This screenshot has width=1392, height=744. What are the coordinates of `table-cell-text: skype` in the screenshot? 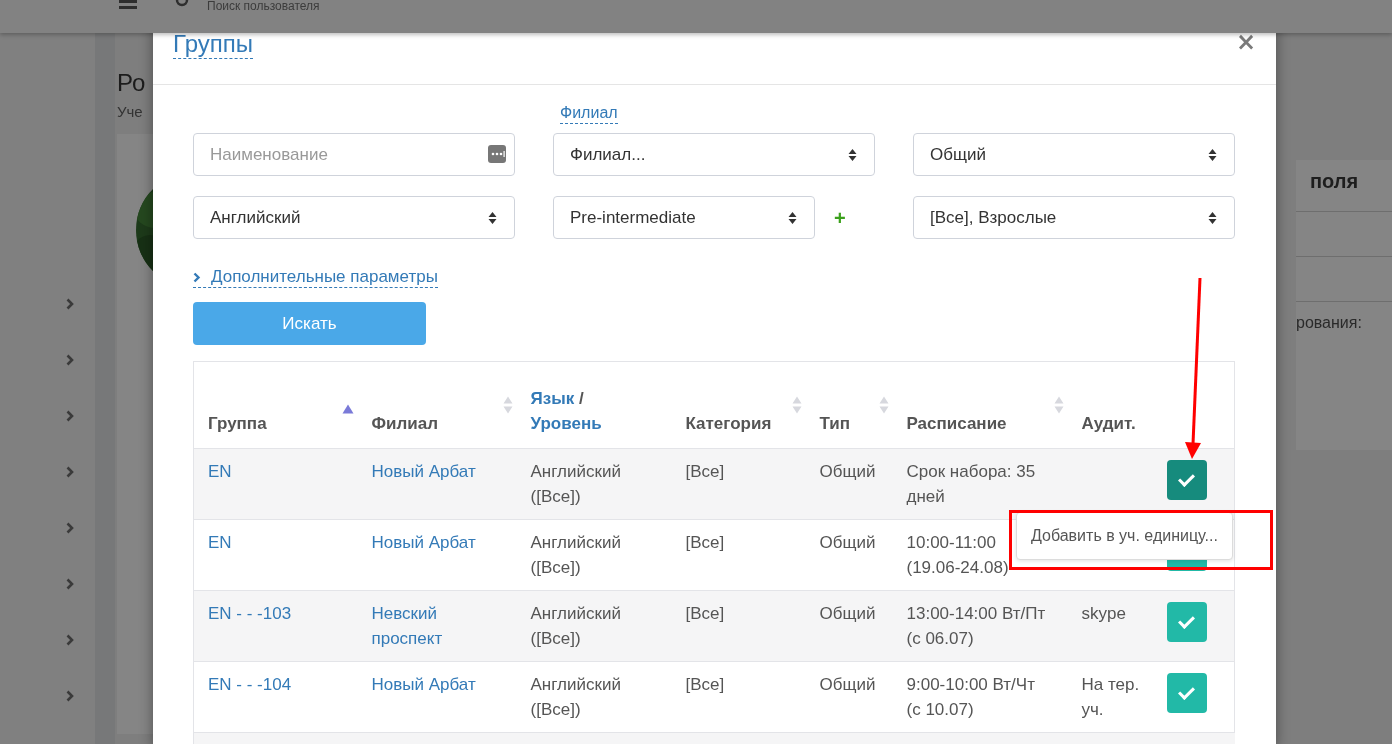 It's located at (1103, 614).